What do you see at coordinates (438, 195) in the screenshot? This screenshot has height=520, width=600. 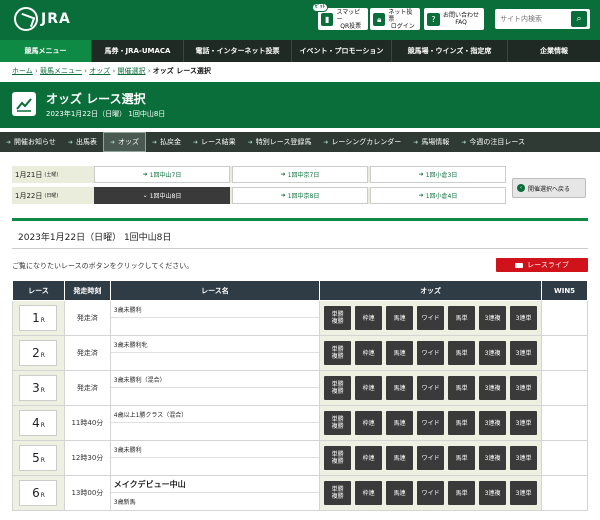 I see `venue-button: ➜ 1回小倉4日` at bounding box center [438, 195].